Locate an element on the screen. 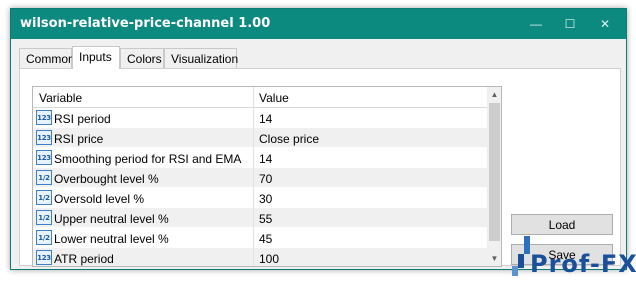  scroll-down-icon: ▼ is located at coordinates (494, 258).